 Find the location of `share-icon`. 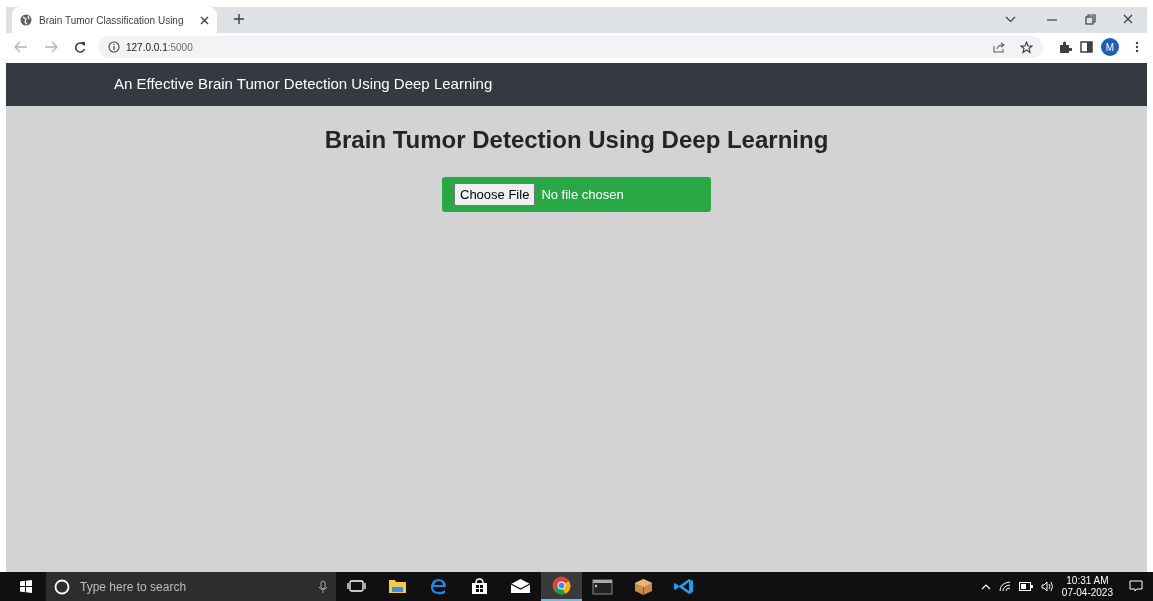

share-icon is located at coordinates (999, 47).